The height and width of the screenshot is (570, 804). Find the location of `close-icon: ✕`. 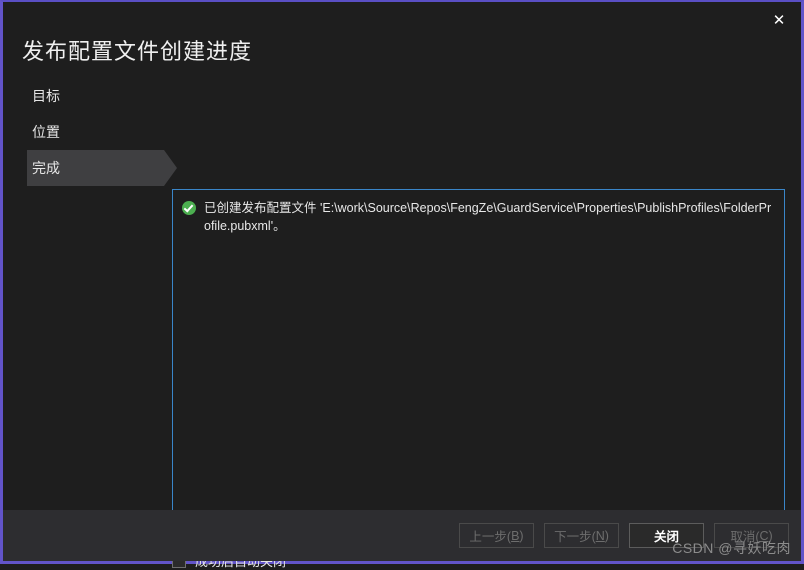

close-icon: ✕ is located at coordinates (779, 20).